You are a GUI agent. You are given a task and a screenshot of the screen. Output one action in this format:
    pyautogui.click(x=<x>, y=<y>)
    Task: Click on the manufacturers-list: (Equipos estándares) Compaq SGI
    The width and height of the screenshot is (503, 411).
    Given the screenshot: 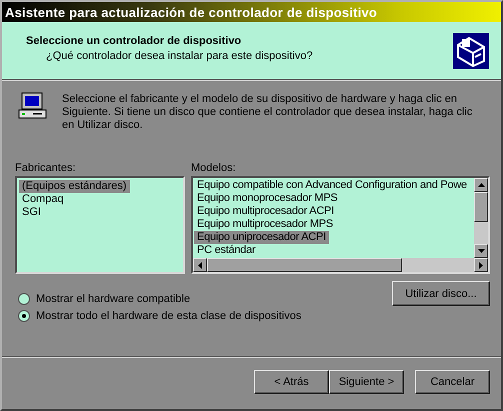 What is the action you would take?
    pyautogui.click(x=100, y=225)
    